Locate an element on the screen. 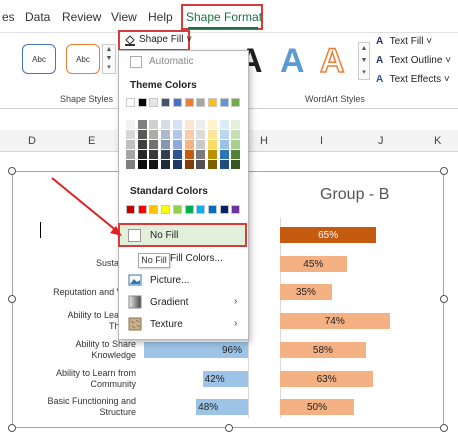 Image resolution: width=458 pixels, height=442 pixels. tab-data: Data is located at coordinates (37, 17).